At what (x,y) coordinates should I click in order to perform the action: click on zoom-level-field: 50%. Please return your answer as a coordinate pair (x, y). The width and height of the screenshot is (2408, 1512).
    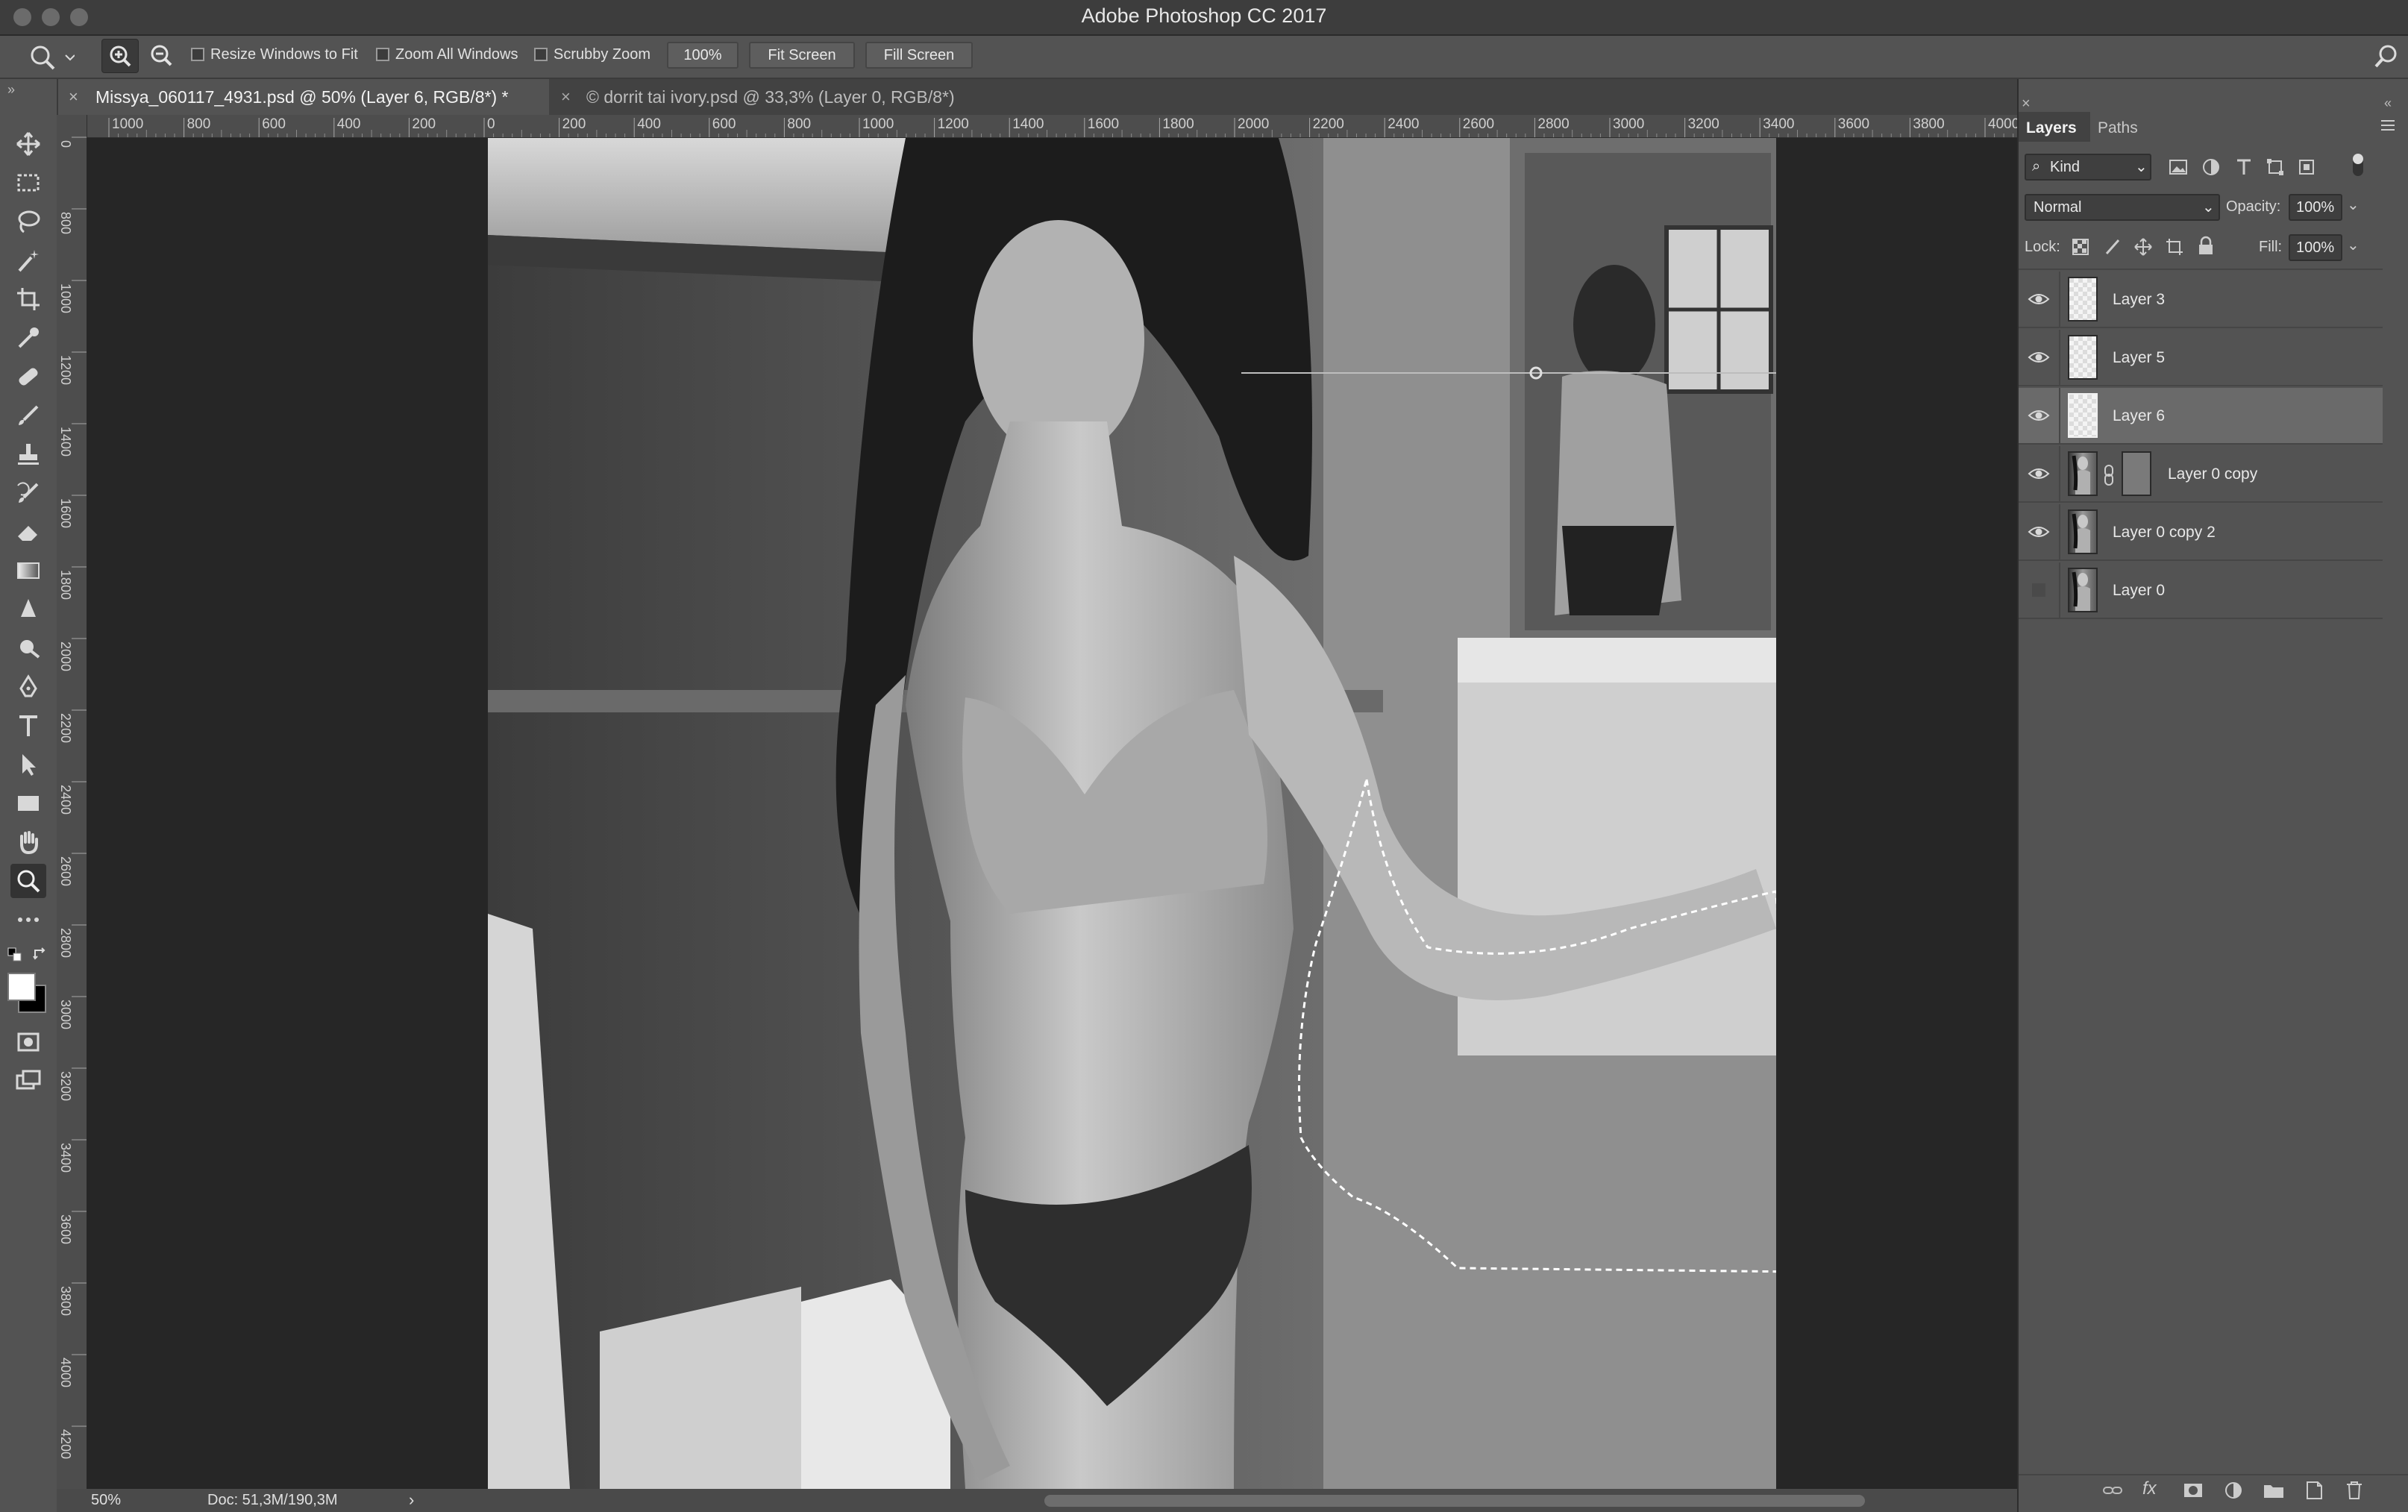
    Looking at the image, I should click on (106, 1500).